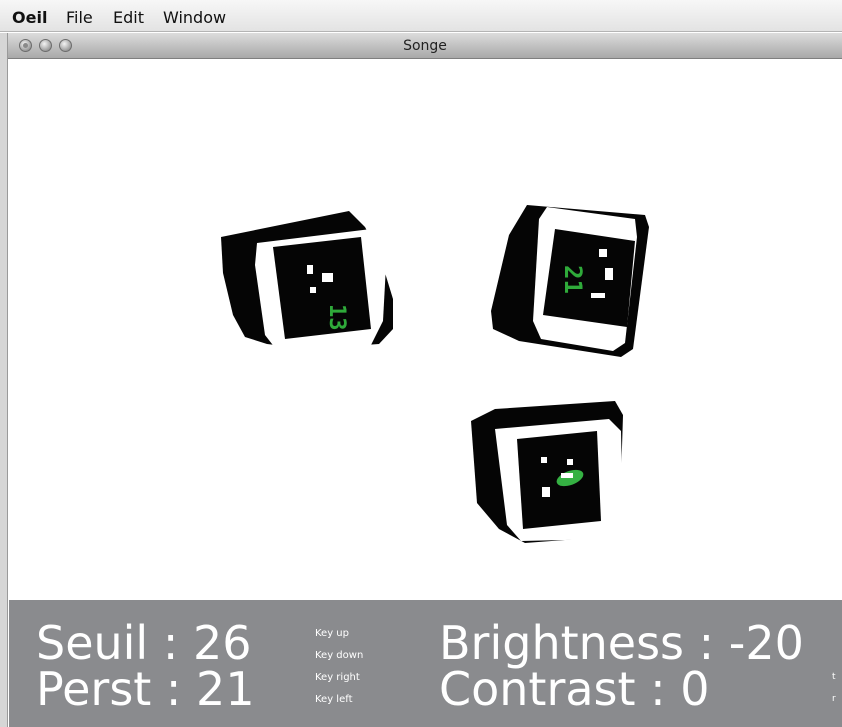 This screenshot has height=727, width=842. Describe the element at coordinates (307, 282) in the screenshot. I see `marker-cube-left: 13` at that location.